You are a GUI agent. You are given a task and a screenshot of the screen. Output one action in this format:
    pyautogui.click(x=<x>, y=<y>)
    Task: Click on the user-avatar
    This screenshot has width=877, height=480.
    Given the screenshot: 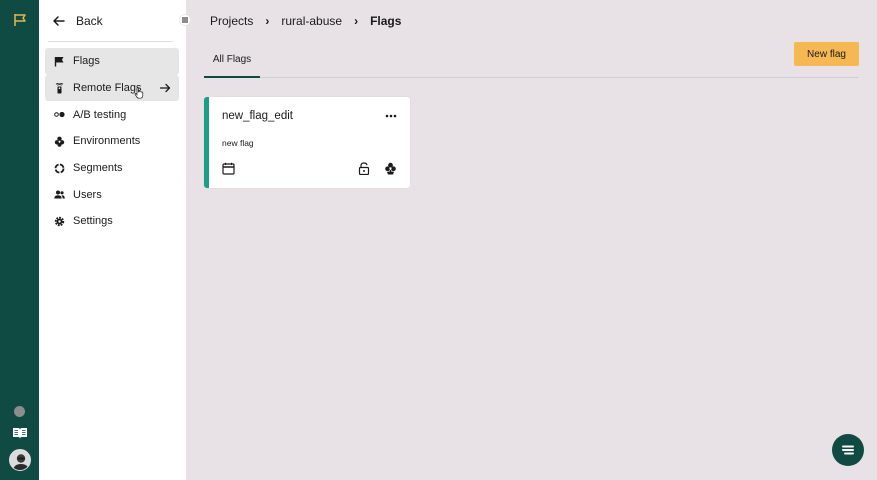 What is the action you would take?
    pyautogui.click(x=20, y=460)
    